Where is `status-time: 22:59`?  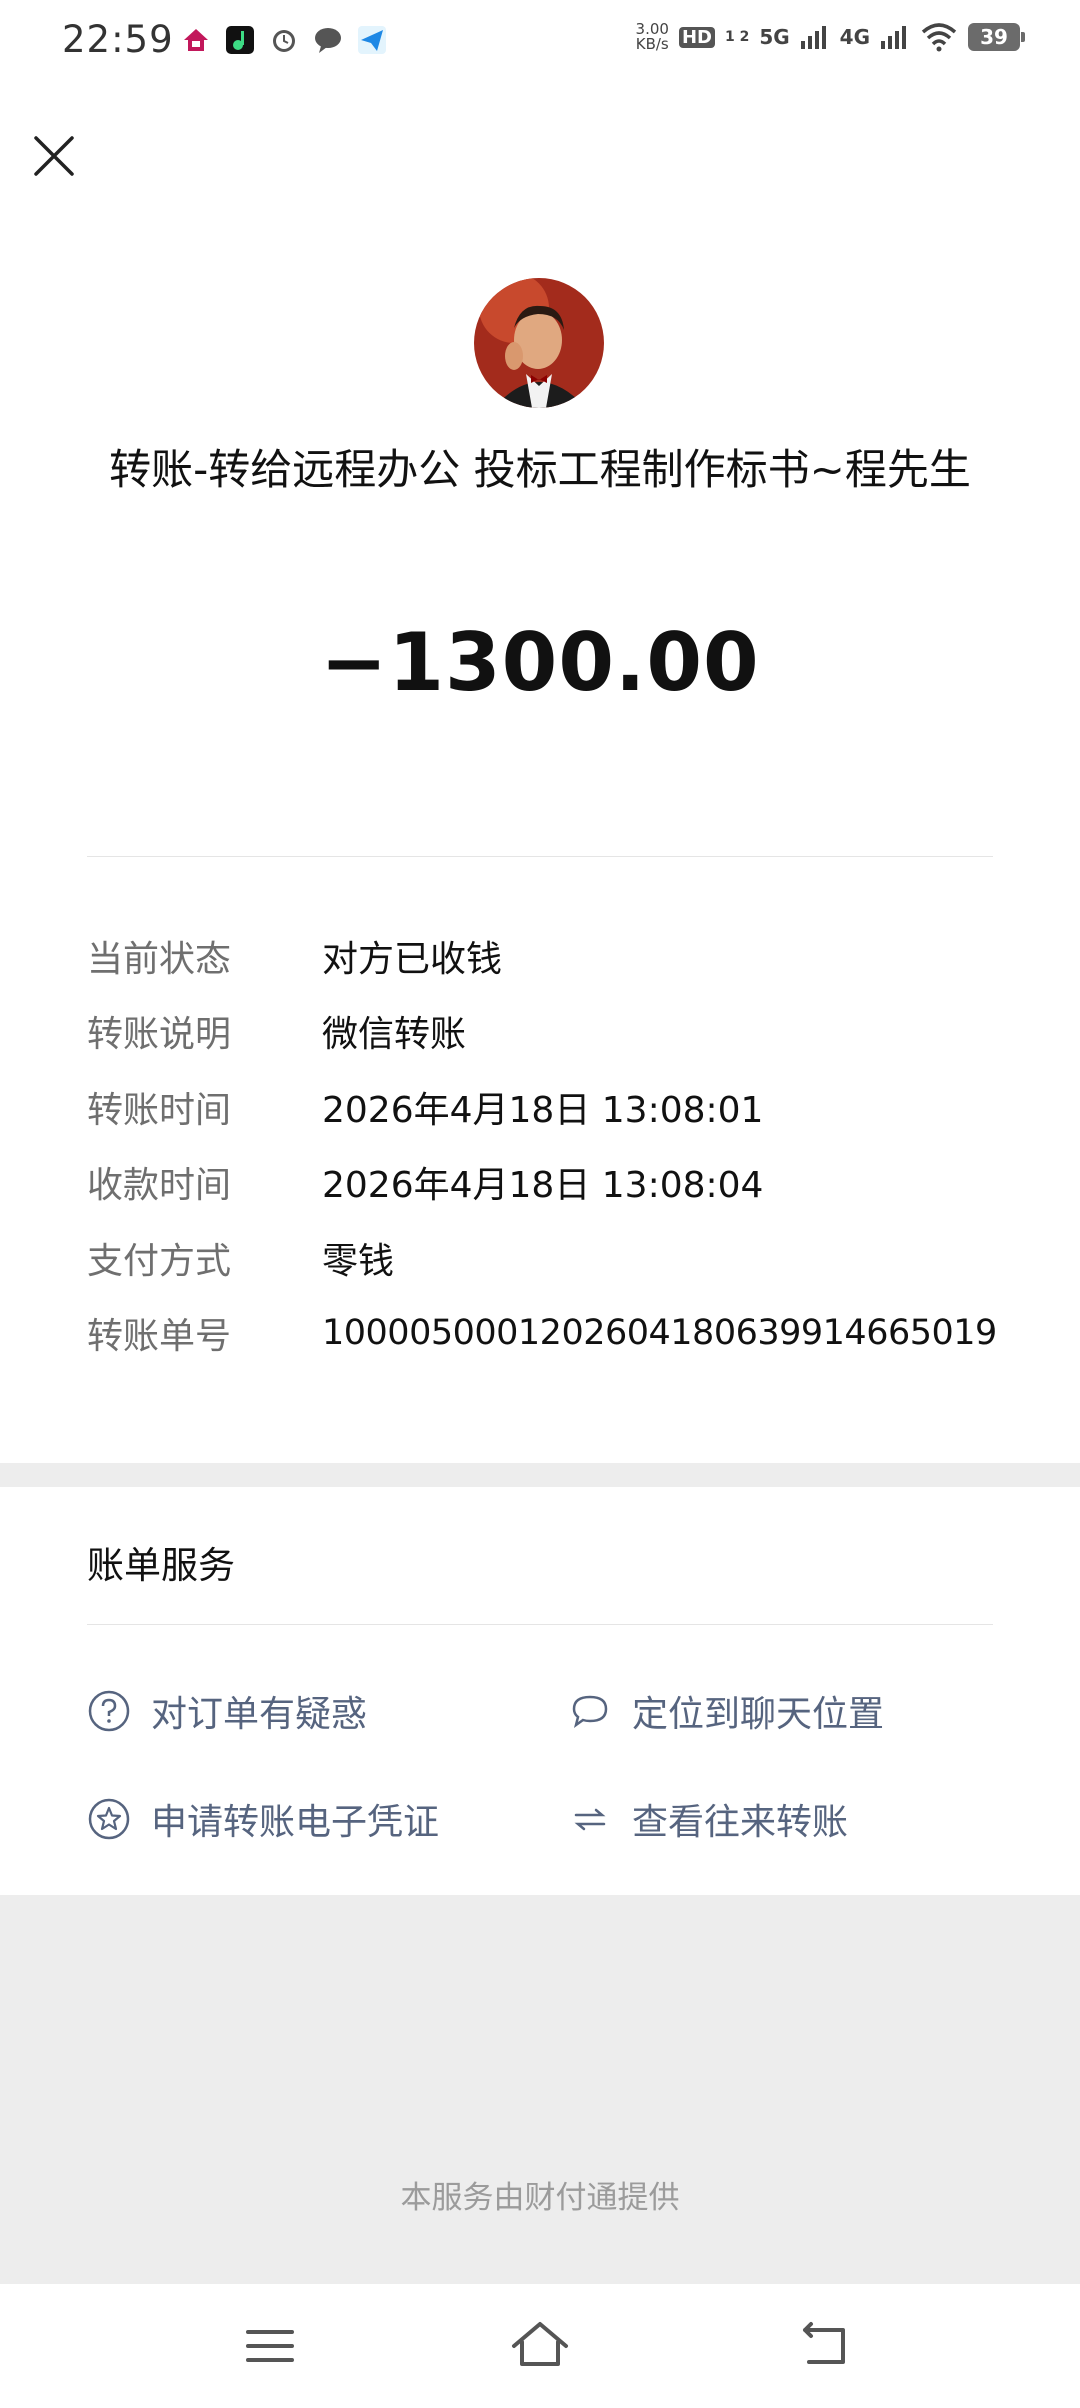 status-time: 22:59 is located at coordinates (118, 39).